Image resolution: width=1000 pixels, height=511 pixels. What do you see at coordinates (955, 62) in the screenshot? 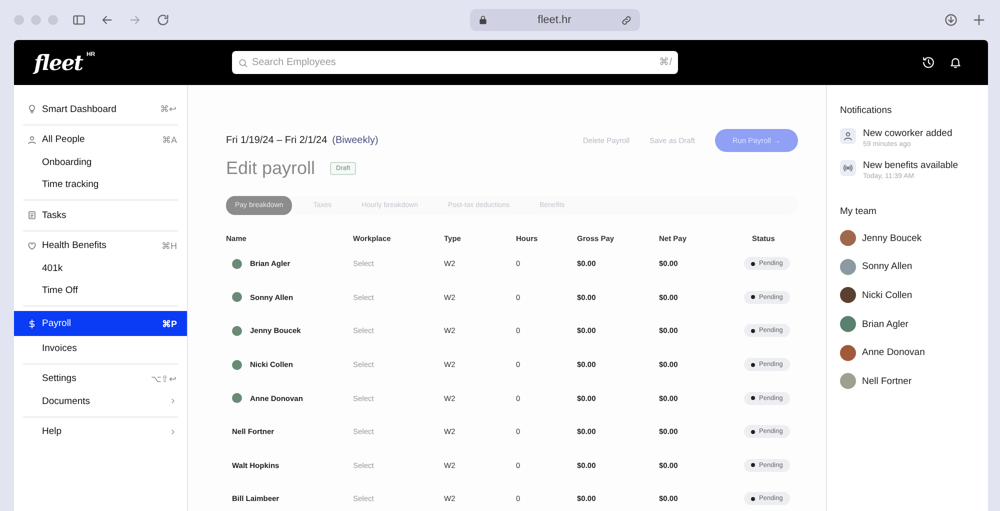
I see `notification-bell-icon` at bounding box center [955, 62].